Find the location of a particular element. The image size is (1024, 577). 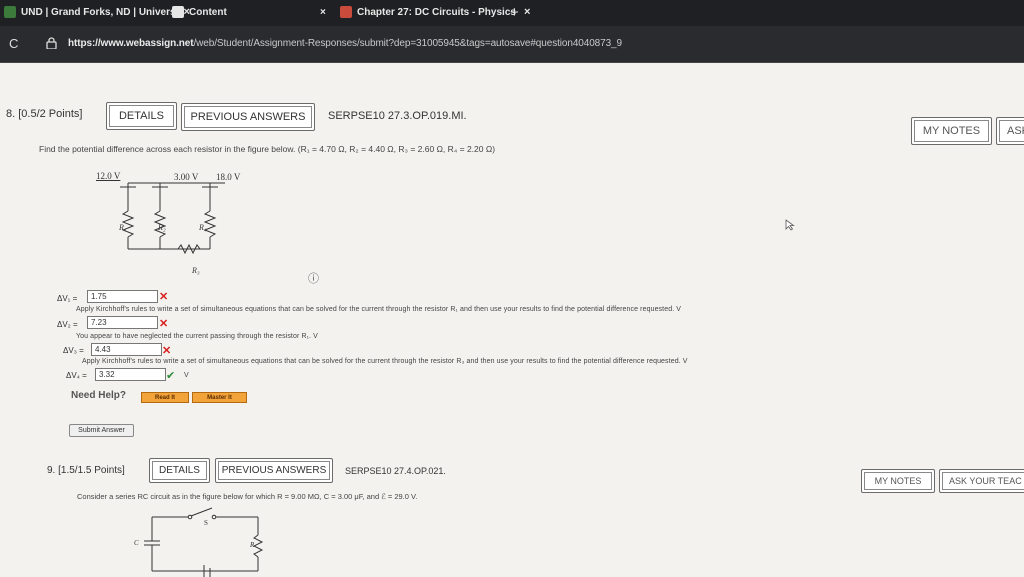

question-code: SERPSE10 27.3.OP.019.MI. is located at coordinates (397, 116).